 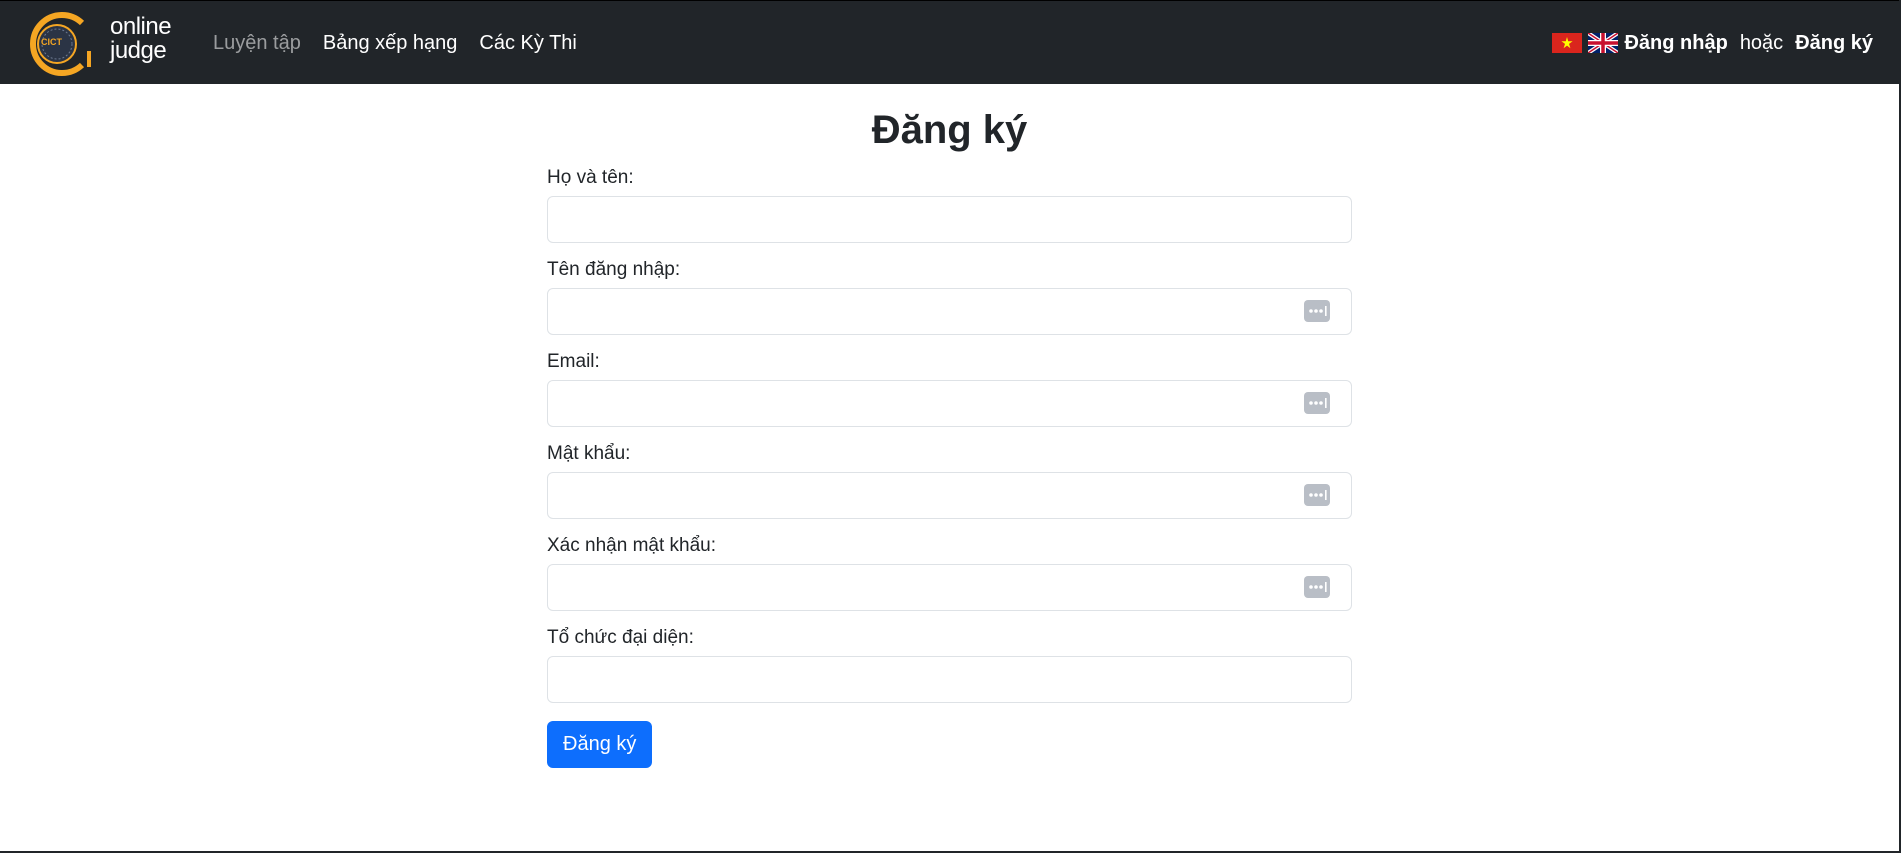 I want to click on uk-flag-icon, so click(x=1603, y=43).